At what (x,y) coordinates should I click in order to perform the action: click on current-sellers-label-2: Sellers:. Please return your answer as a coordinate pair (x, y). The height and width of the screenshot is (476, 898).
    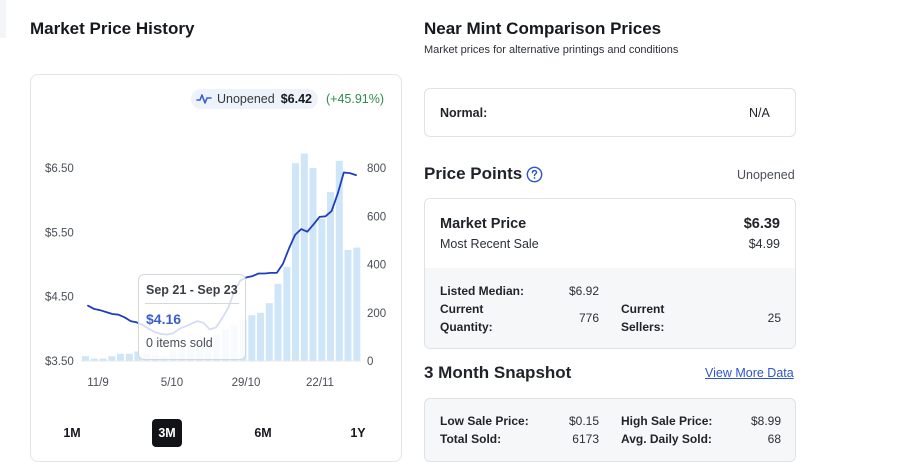
    Looking at the image, I should click on (643, 327).